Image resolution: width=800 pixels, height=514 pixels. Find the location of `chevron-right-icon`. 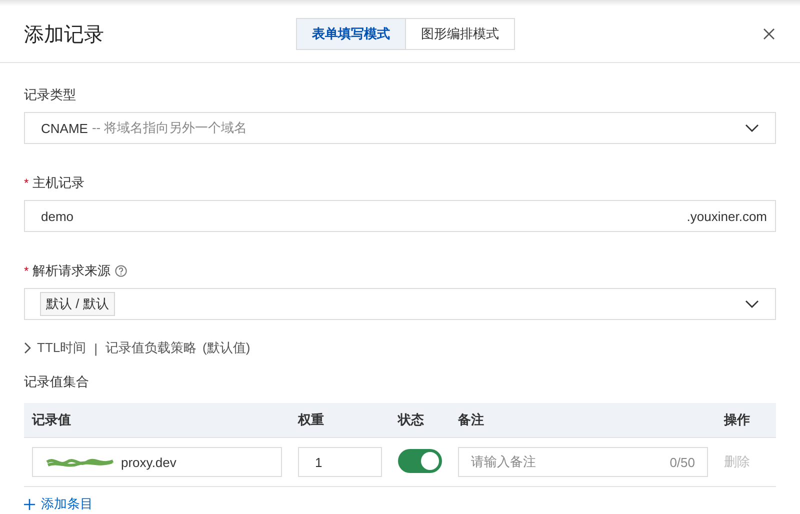

chevron-right-icon is located at coordinates (27, 348).